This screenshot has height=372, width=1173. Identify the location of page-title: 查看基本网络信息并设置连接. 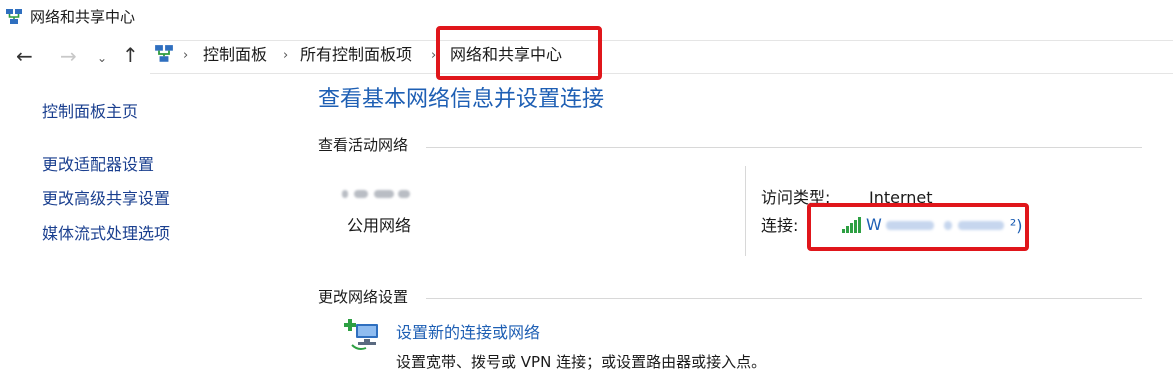
(461, 99).